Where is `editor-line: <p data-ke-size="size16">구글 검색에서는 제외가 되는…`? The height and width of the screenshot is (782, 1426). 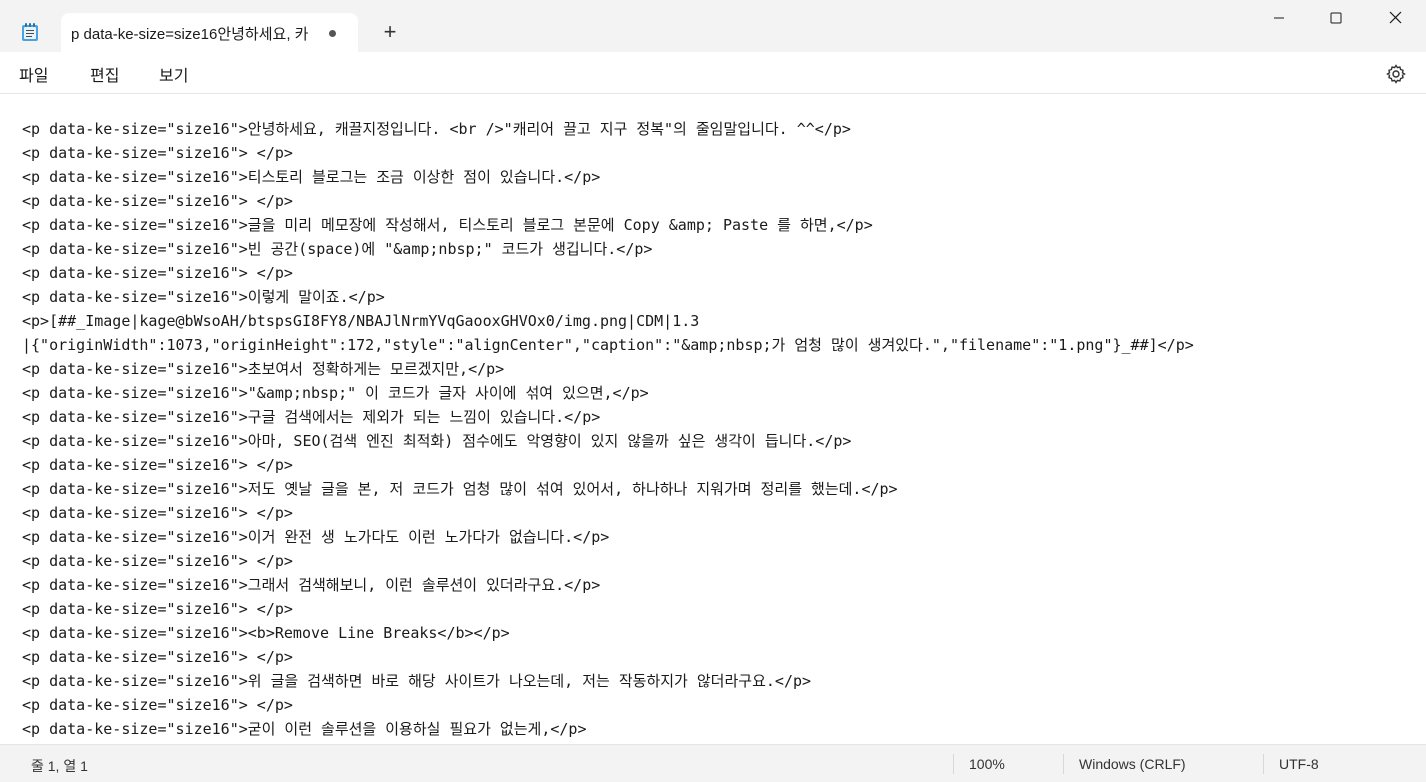
editor-line: <p data-ke-size="size16">구글 검색에서는 제외가 되는… is located at coordinates (311, 417).